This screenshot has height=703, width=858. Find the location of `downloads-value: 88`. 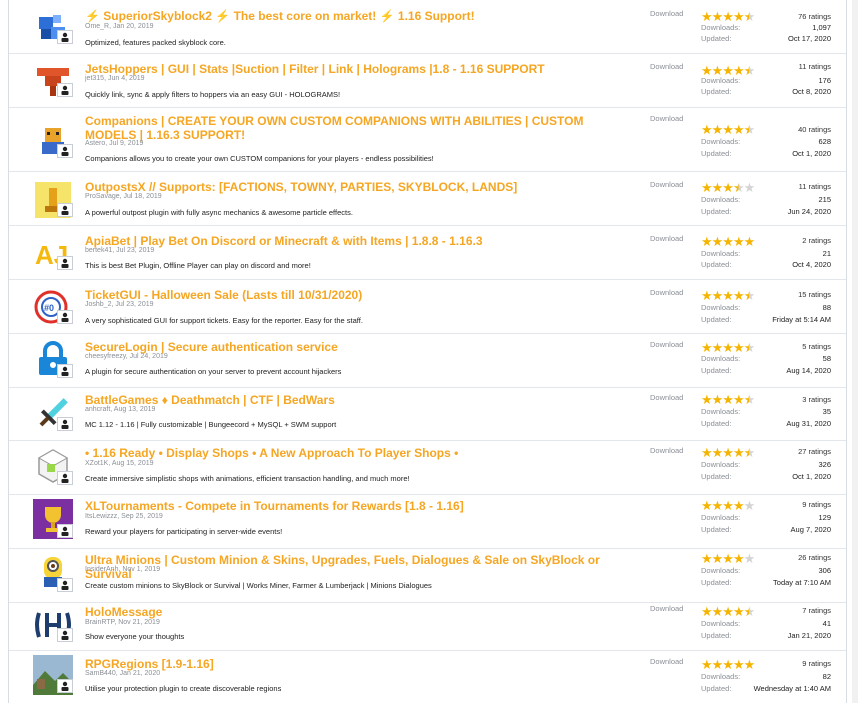

downloads-value: 88 is located at coordinates (826, 307).